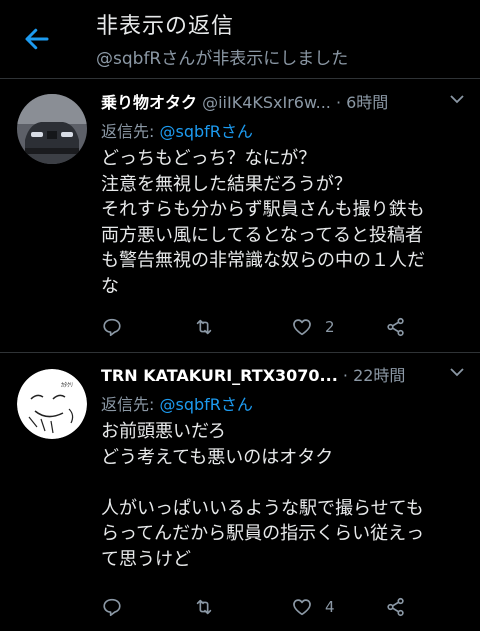 The image size is (480, 631). I want to click on top-bar: 非表示の返信 @sqbfRさんが非表示にしました, so click(240, 39).